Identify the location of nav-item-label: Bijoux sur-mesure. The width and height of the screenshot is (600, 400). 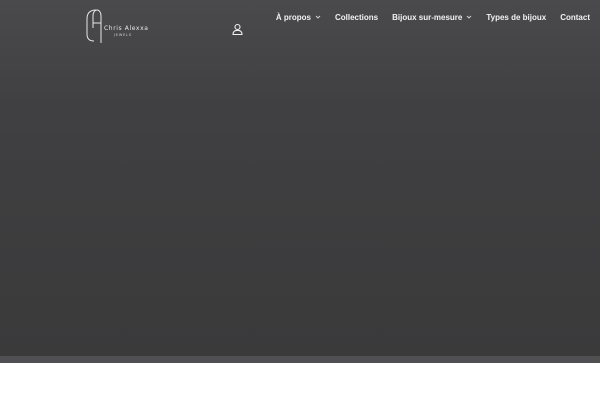
(427, 17).